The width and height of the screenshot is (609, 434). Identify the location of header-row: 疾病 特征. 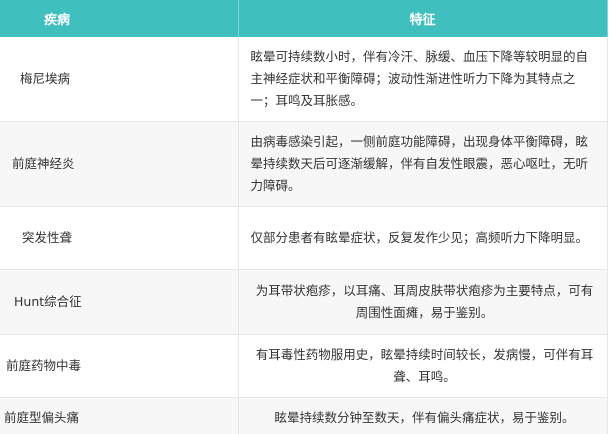
(304, 18).